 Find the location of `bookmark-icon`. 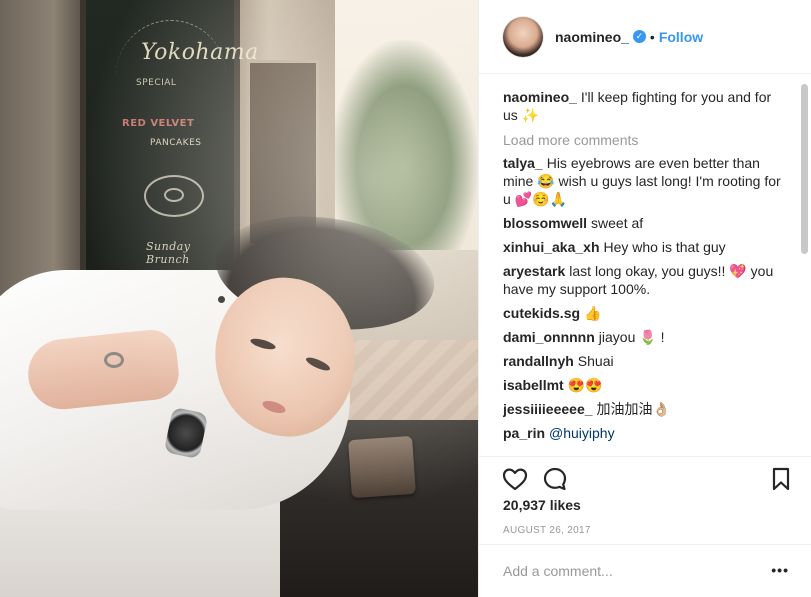

bookmark-icon is located at coordinates (781, 479).